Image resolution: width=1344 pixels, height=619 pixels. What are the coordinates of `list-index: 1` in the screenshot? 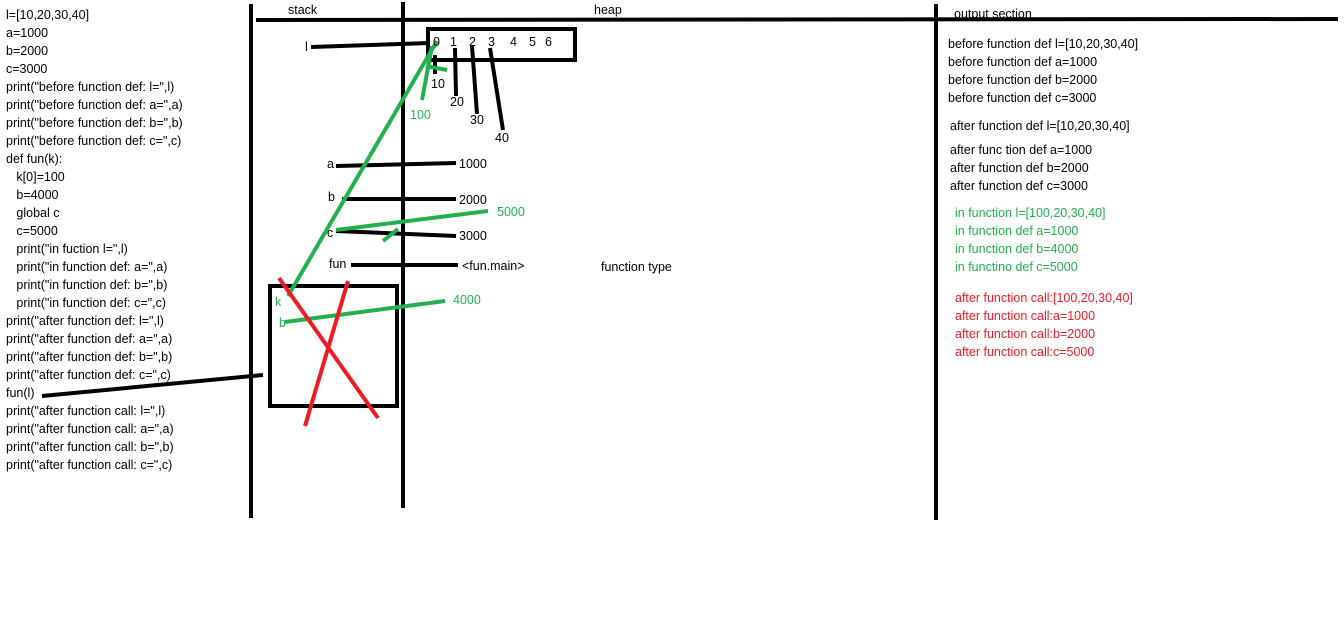 It's located at (453, 42).